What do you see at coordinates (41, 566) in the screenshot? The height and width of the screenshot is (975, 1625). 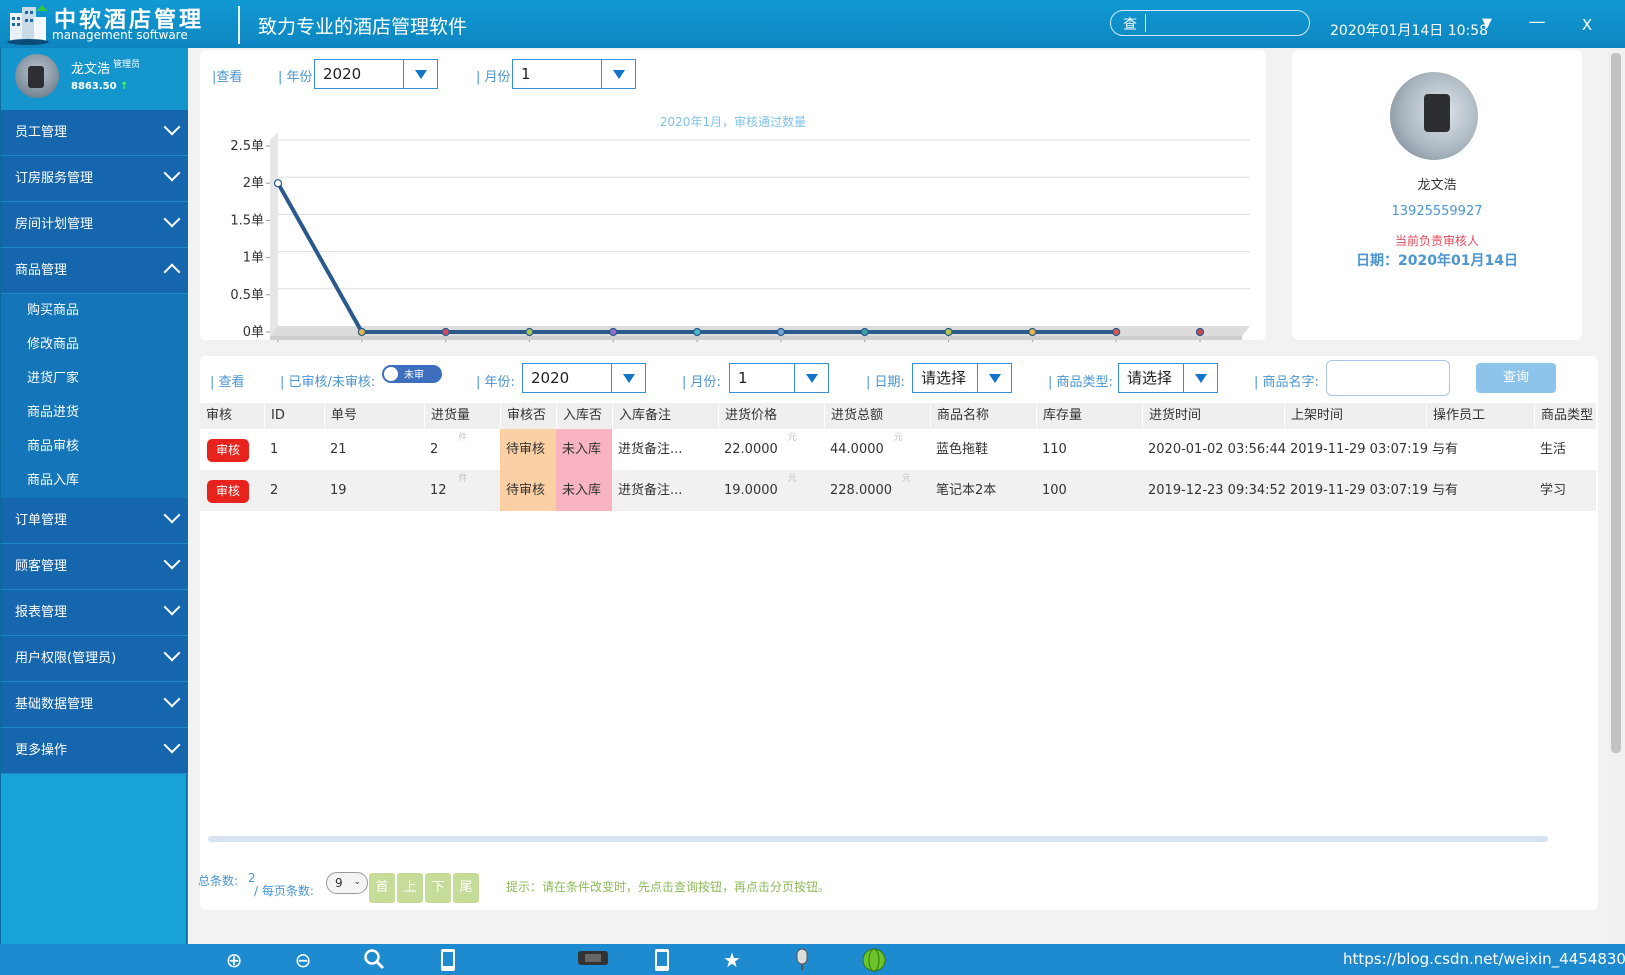 I see `sidebar-item-label: 顾客管理` at bounding box center [41, 566].